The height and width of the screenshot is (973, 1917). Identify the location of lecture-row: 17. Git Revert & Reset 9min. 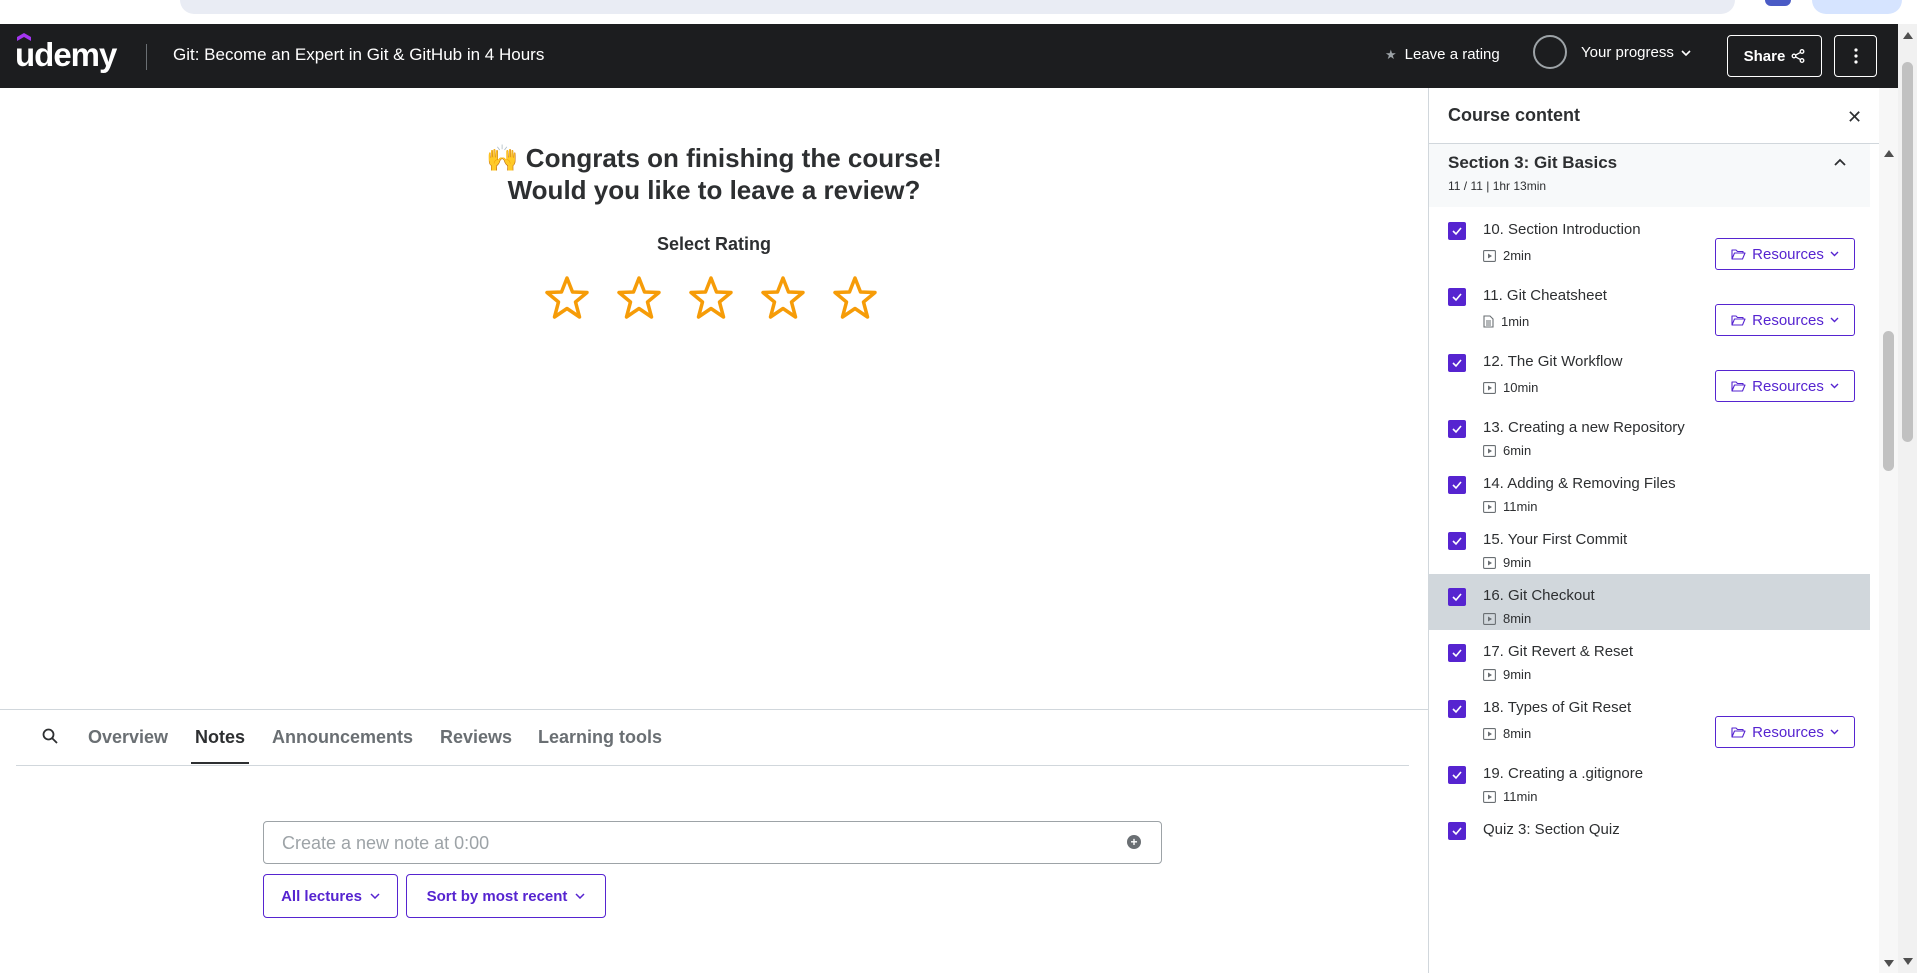
(1649, 658).